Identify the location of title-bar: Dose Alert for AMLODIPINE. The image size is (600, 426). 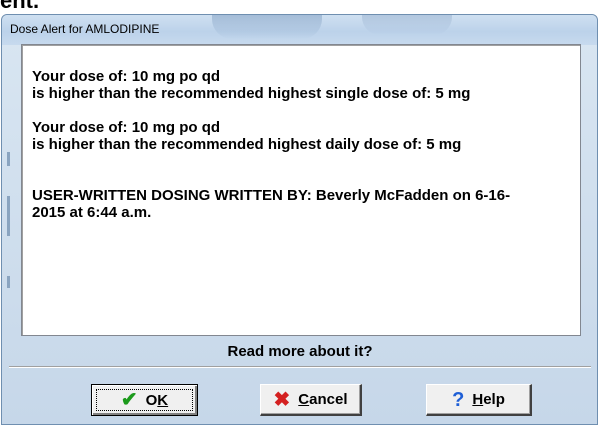
(299, 30).